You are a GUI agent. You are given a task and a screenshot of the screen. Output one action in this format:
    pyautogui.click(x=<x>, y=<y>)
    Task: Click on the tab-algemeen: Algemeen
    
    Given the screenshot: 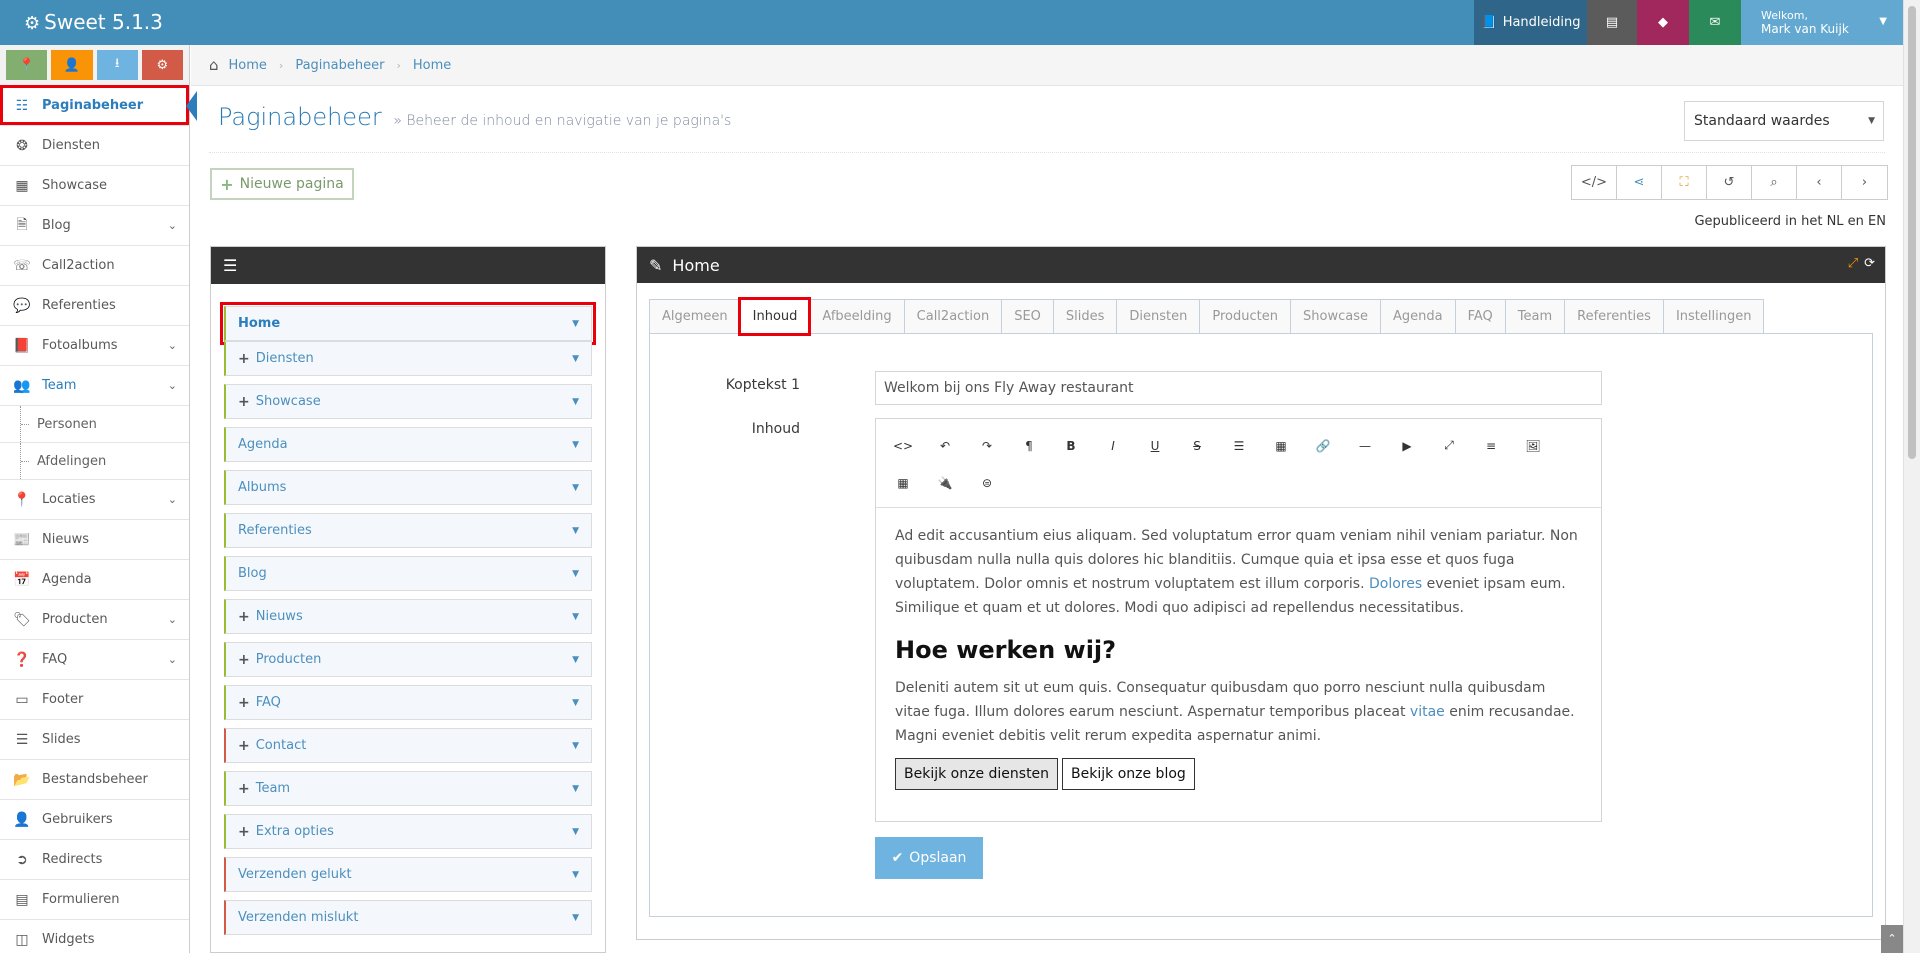 What is the action you would take?
    pyautogui.click(x=694, y=316)
    